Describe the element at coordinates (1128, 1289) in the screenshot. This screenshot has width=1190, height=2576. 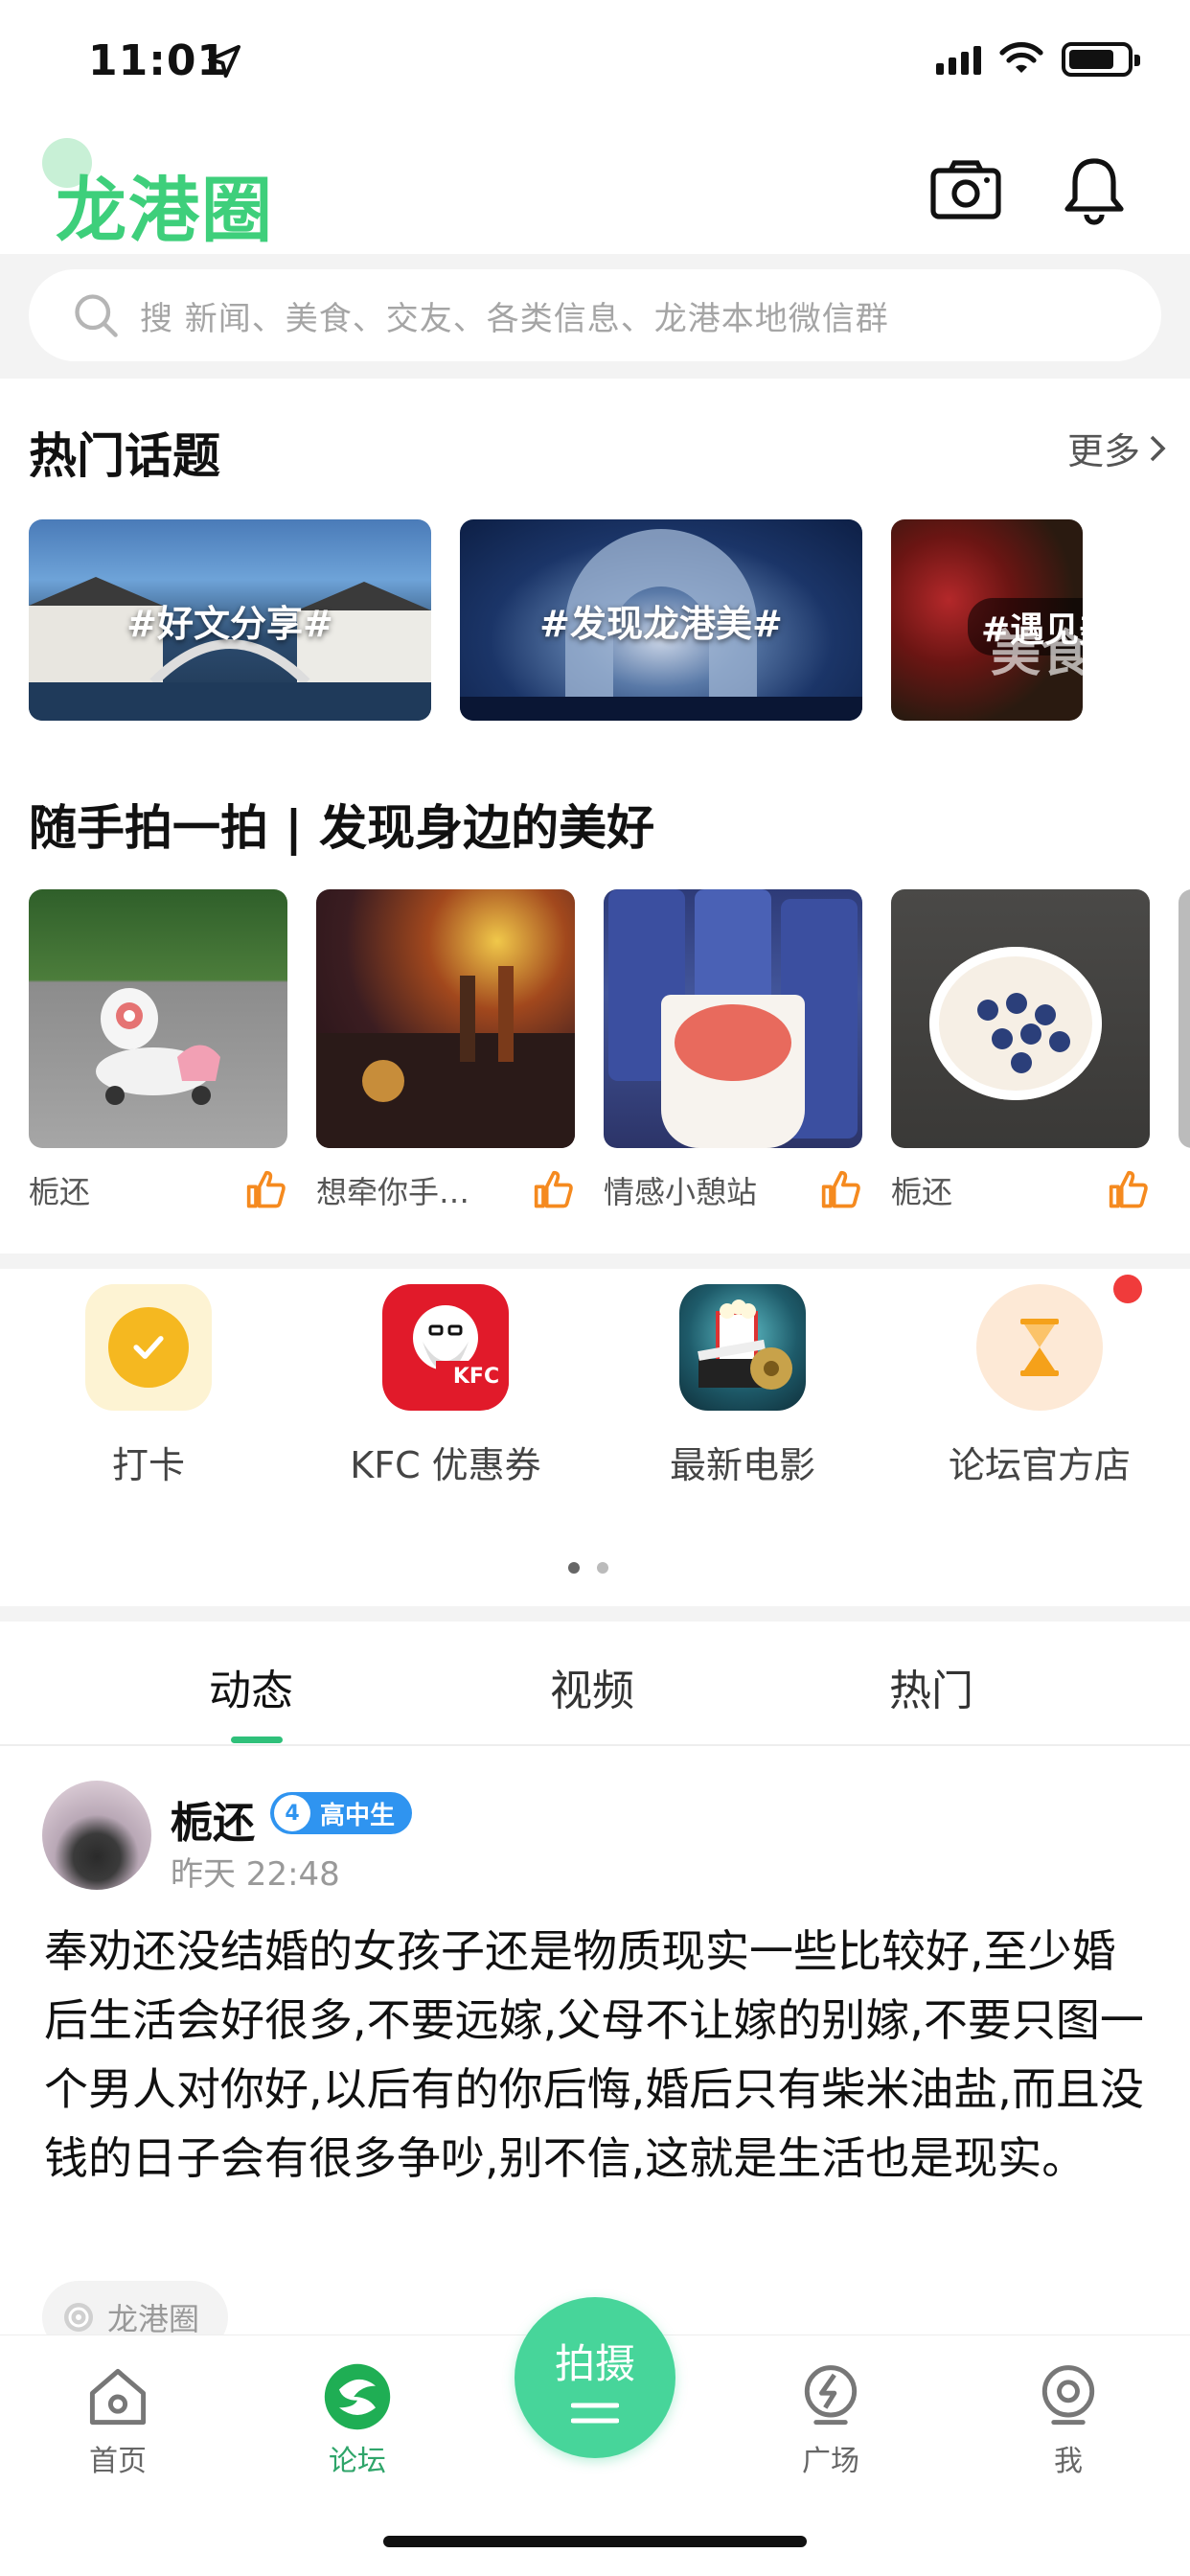
I see `notification-dot` at that location.